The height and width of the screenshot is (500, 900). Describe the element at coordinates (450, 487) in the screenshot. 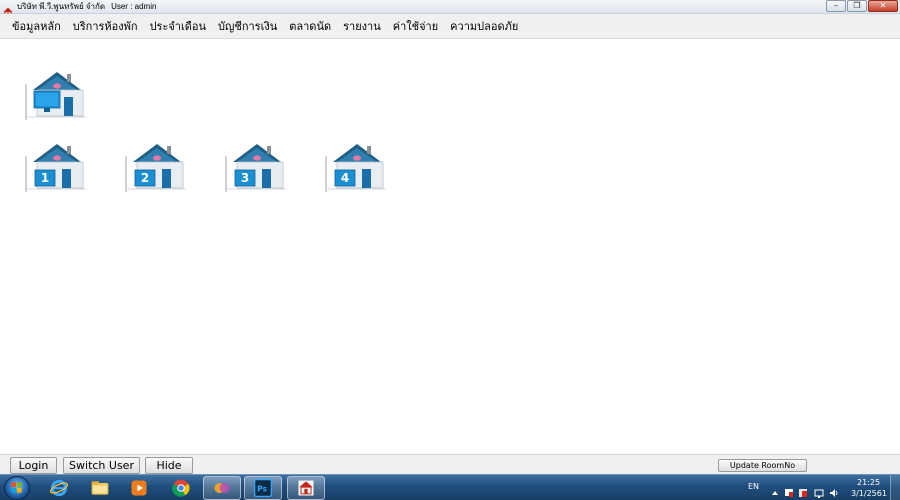

I see `taskbar: Ps EN 21:25 3/1/2561` at that location.